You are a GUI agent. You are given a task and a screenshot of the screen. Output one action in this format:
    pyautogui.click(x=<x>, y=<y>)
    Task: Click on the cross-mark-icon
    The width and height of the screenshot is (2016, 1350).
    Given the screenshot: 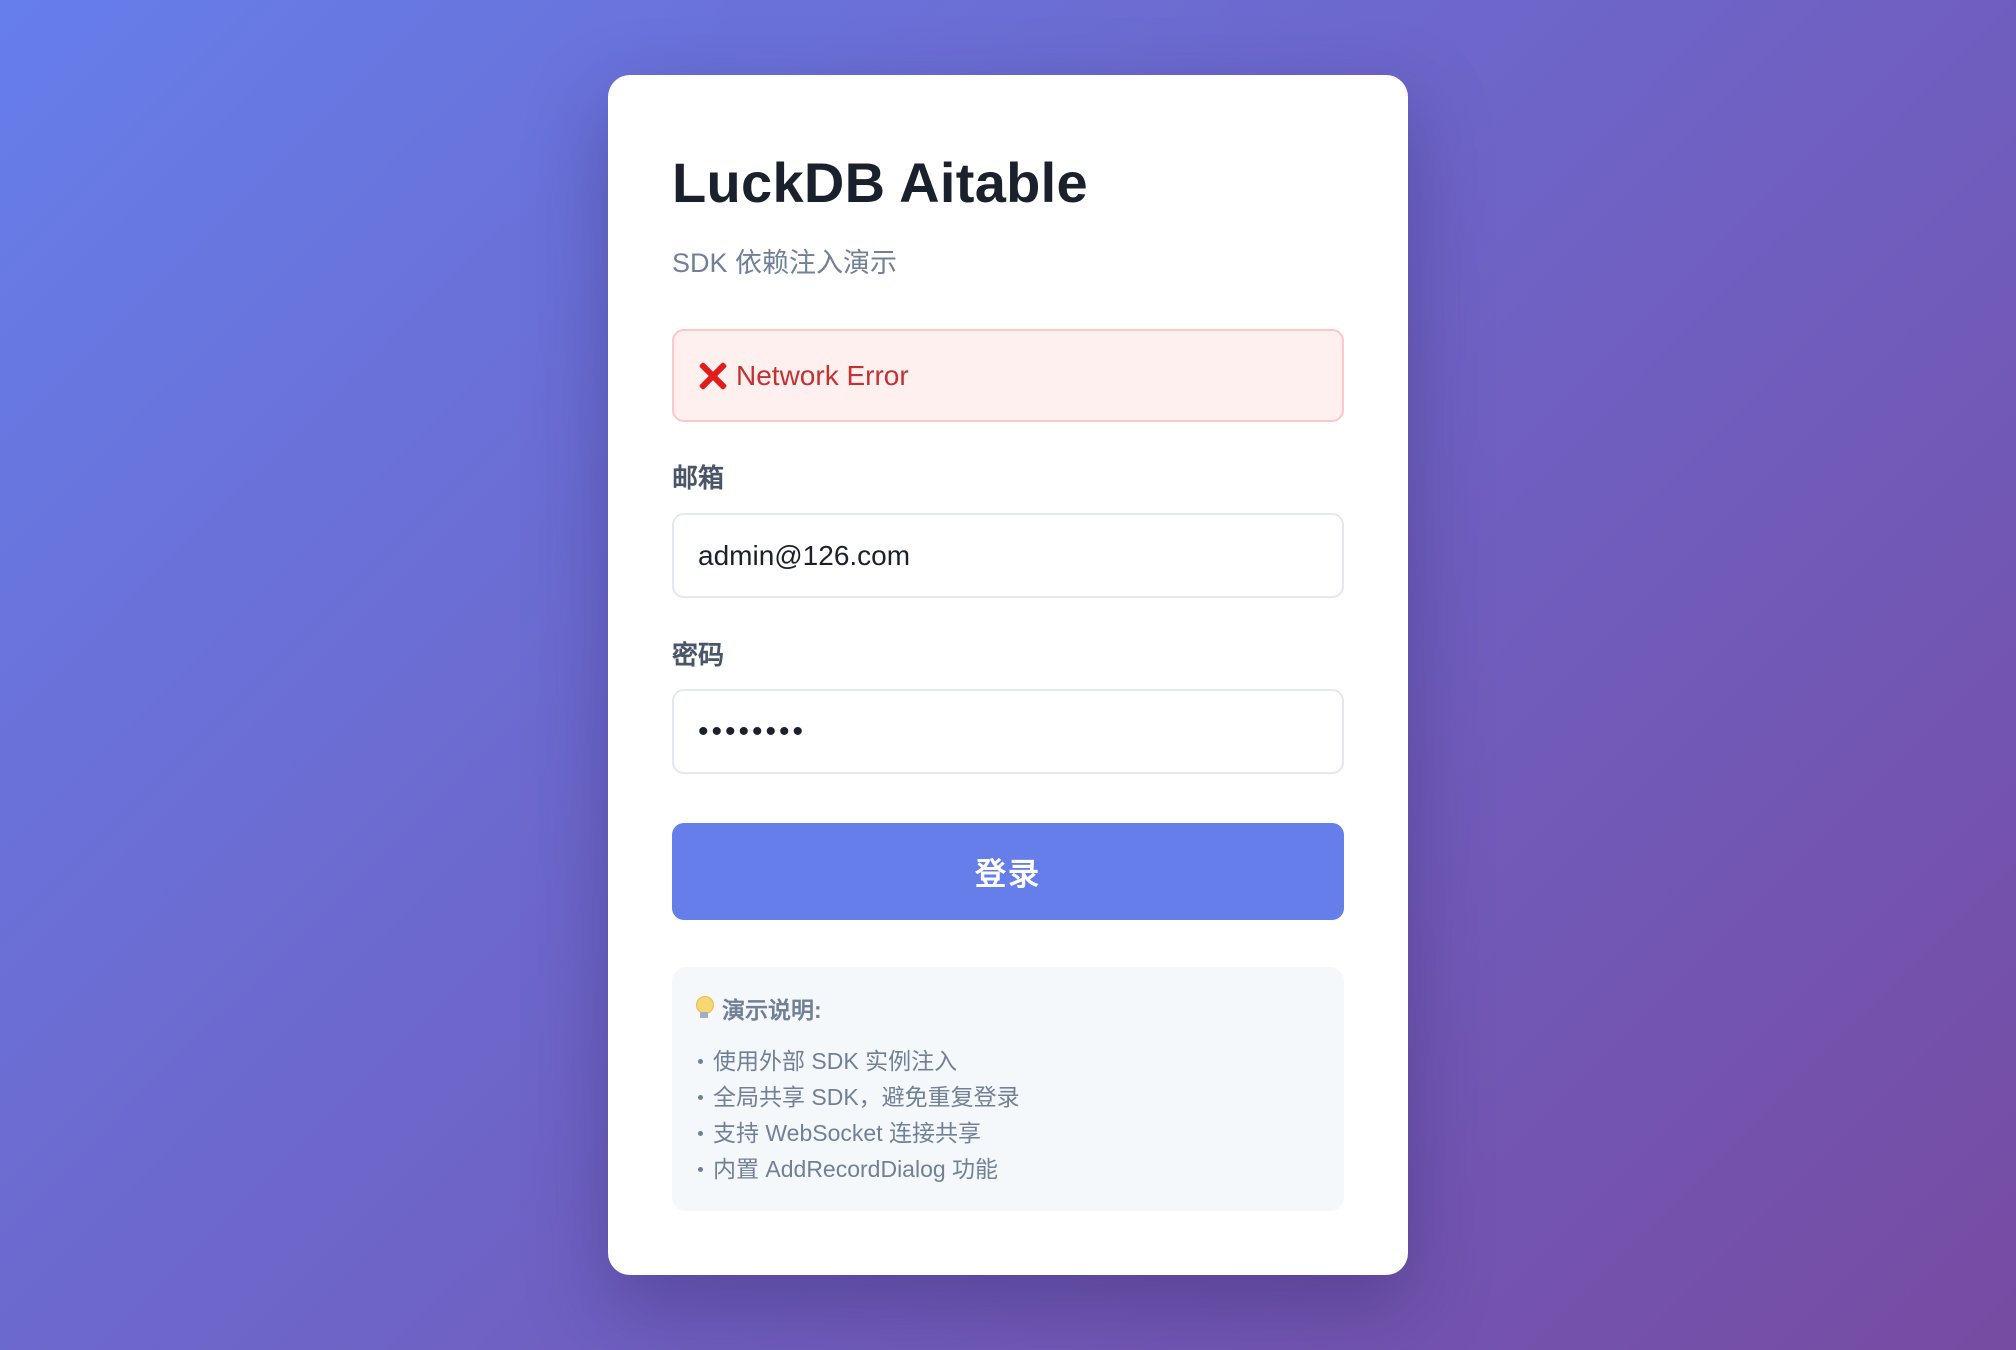 What is the action you would take?
    pyautogui.click(x=713, y=376)
    